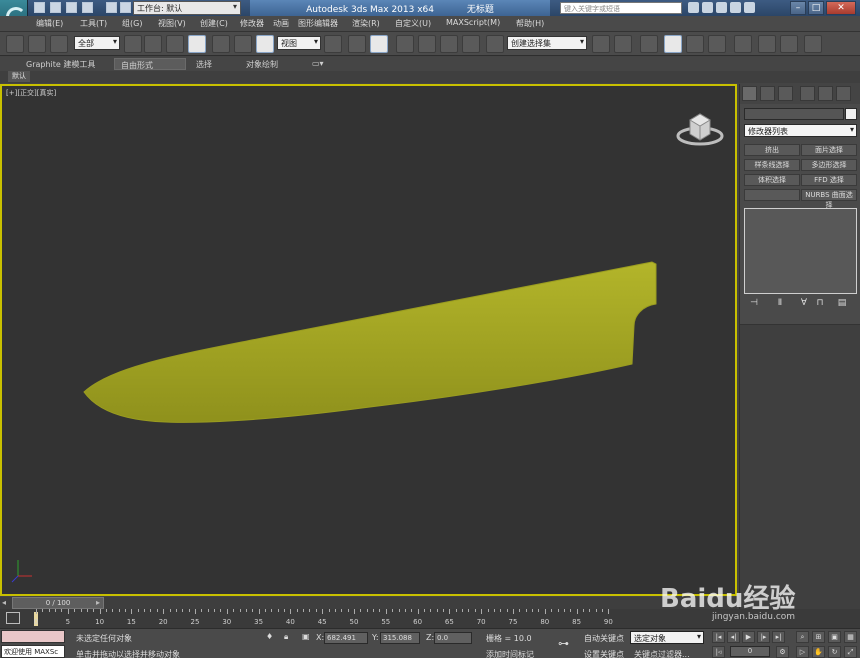  What do you see at coordinates (829, 165) in the screenshot?
I see `modifier-button-poly-select: 多边形选择` at bounding box center [829, 165].